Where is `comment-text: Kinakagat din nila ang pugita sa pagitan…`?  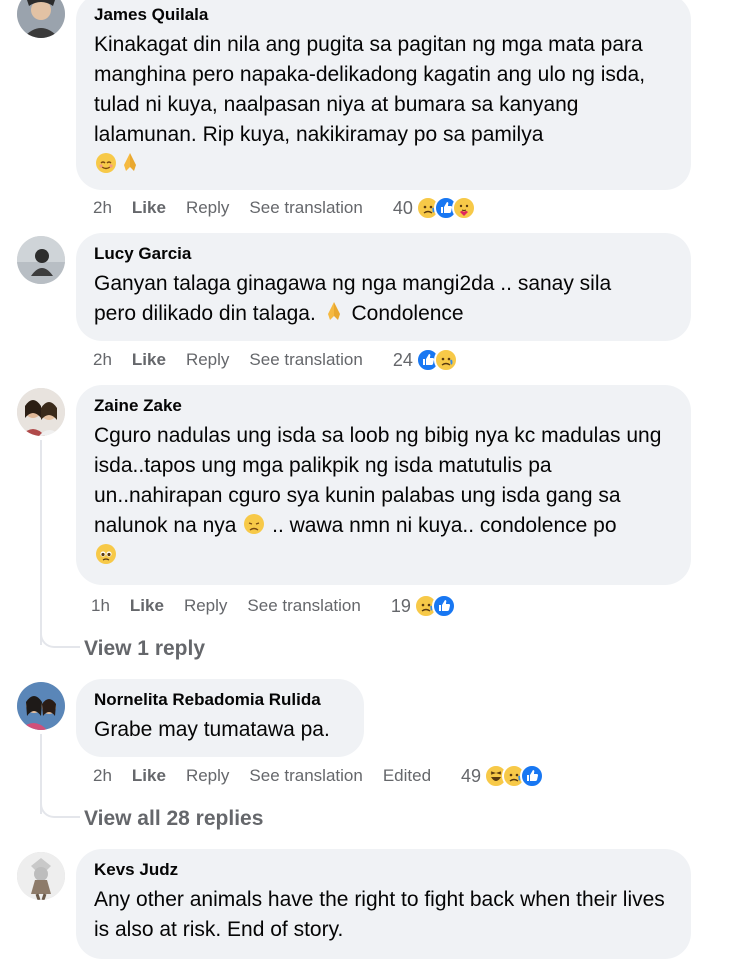 comment-text: Kinakagat din nila ang pugita sa pagitan… is located at coordinates (383, 106).